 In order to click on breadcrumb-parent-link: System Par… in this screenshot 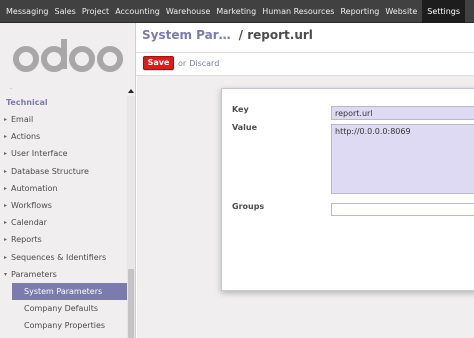, I will do `click(186, 35)`.